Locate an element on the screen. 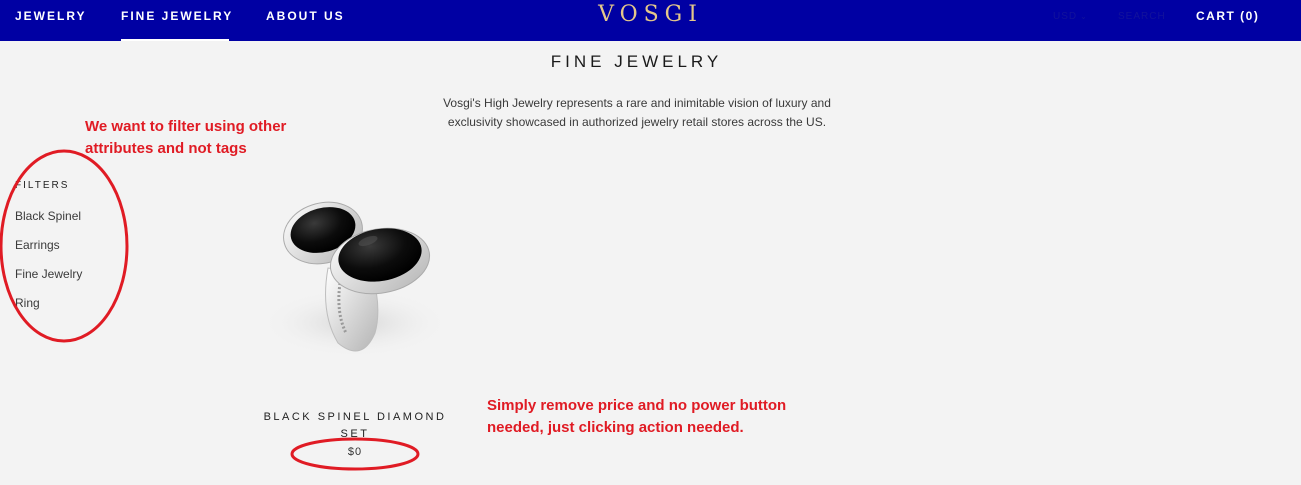 The width and height of the screenshot is (1301, 485). filter-item-ring: Ring is located at coordinates (27, 303).